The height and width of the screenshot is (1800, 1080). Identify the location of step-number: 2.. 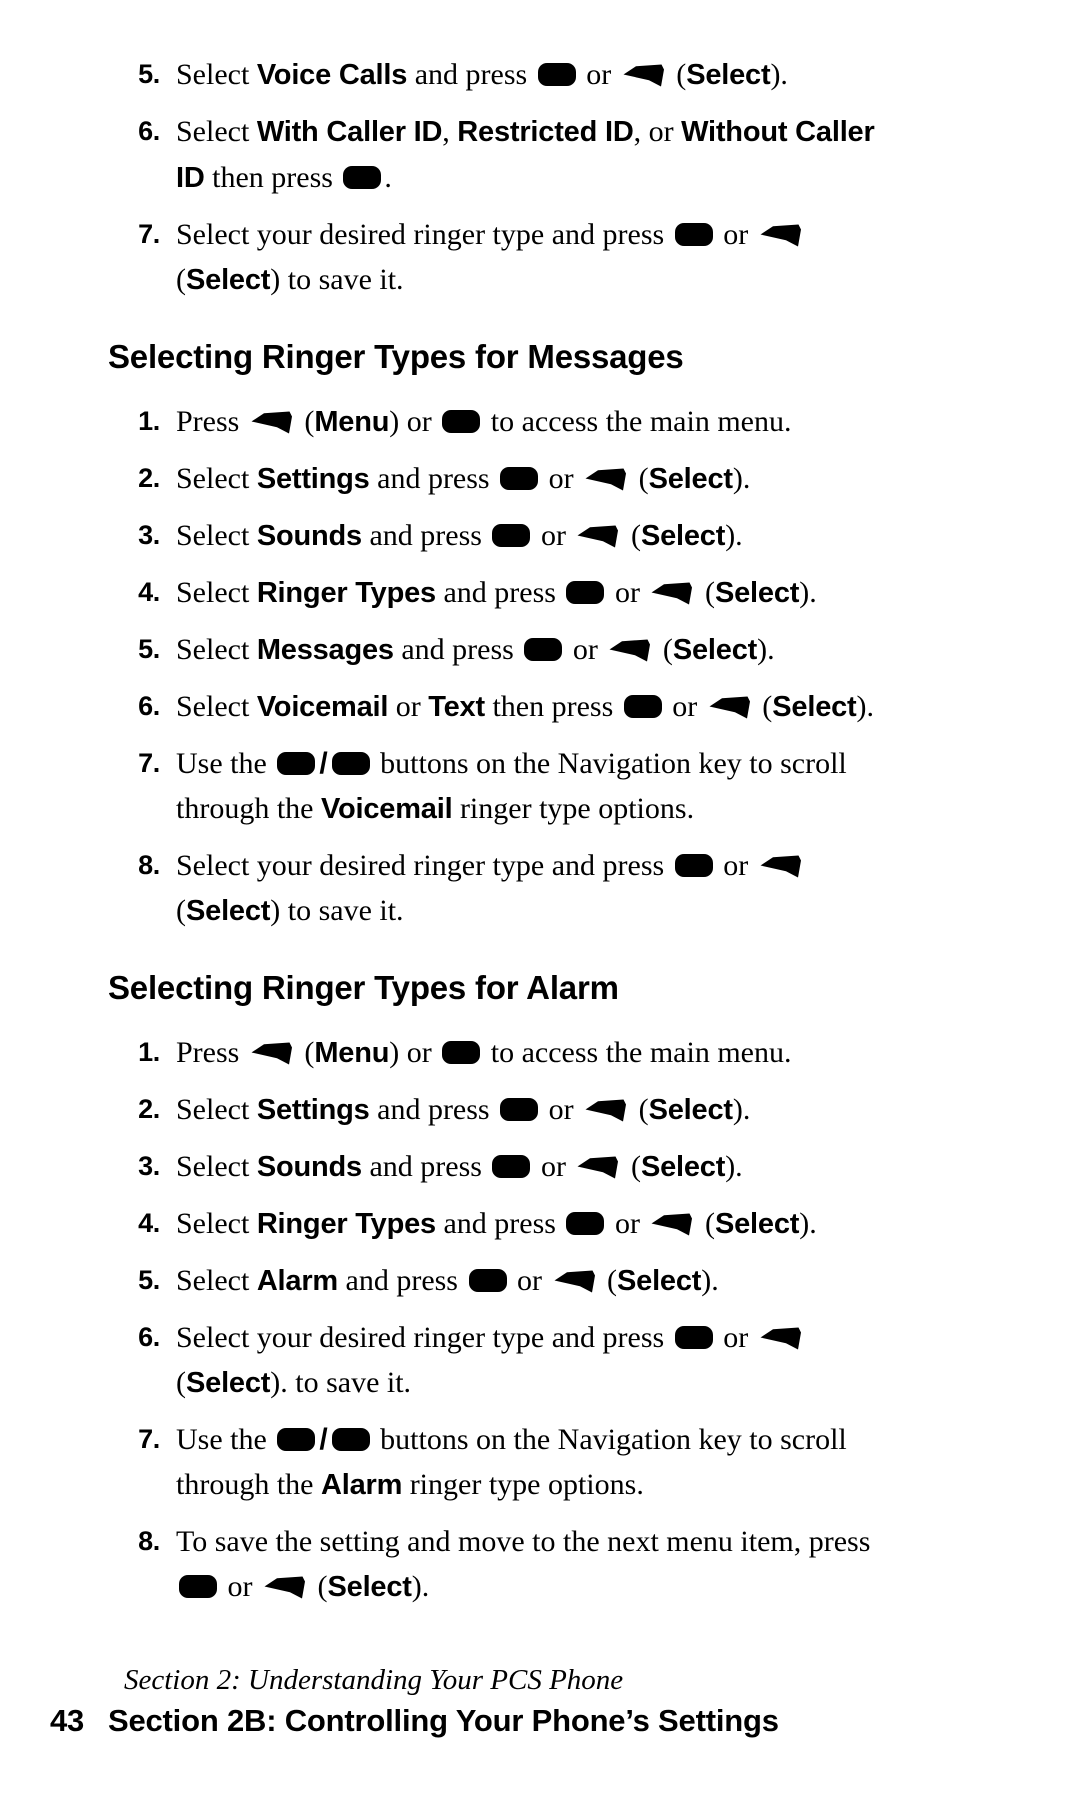
(149, 478).